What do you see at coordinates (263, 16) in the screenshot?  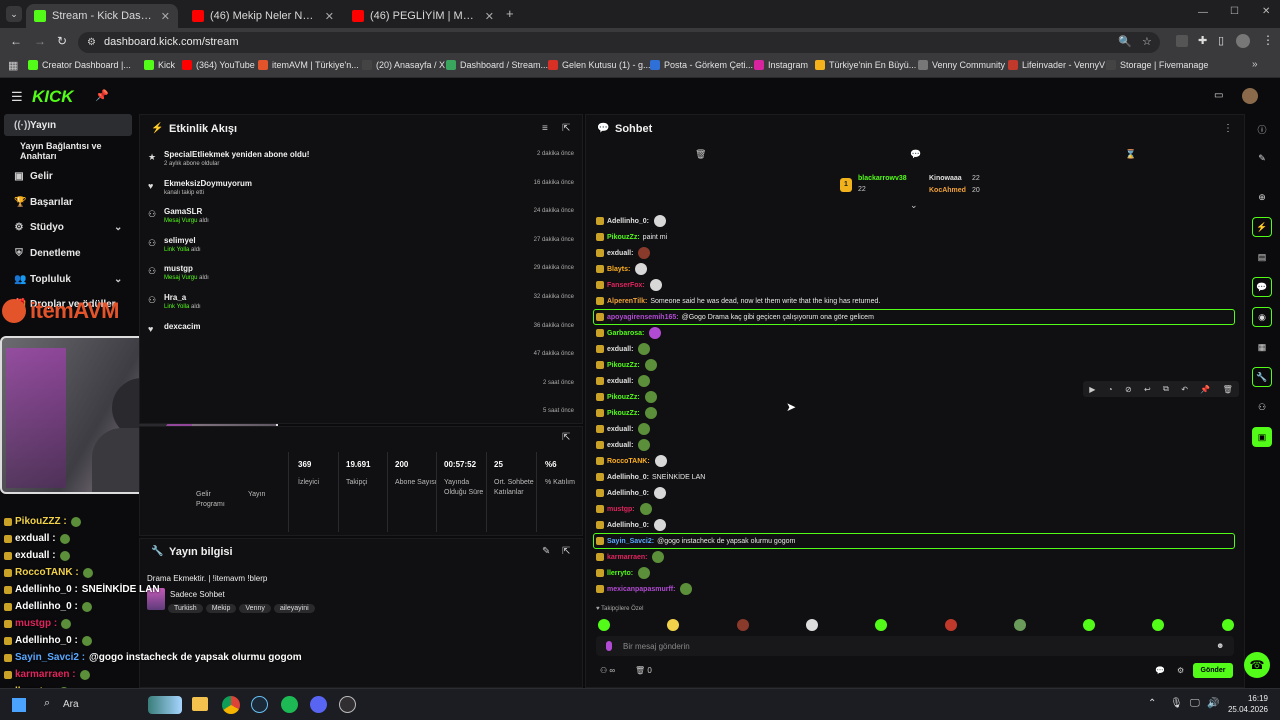 I see `tab-1: (46) Mekip Neler Neler 66.Bölüm ✕` at bounding box center [263, 16].